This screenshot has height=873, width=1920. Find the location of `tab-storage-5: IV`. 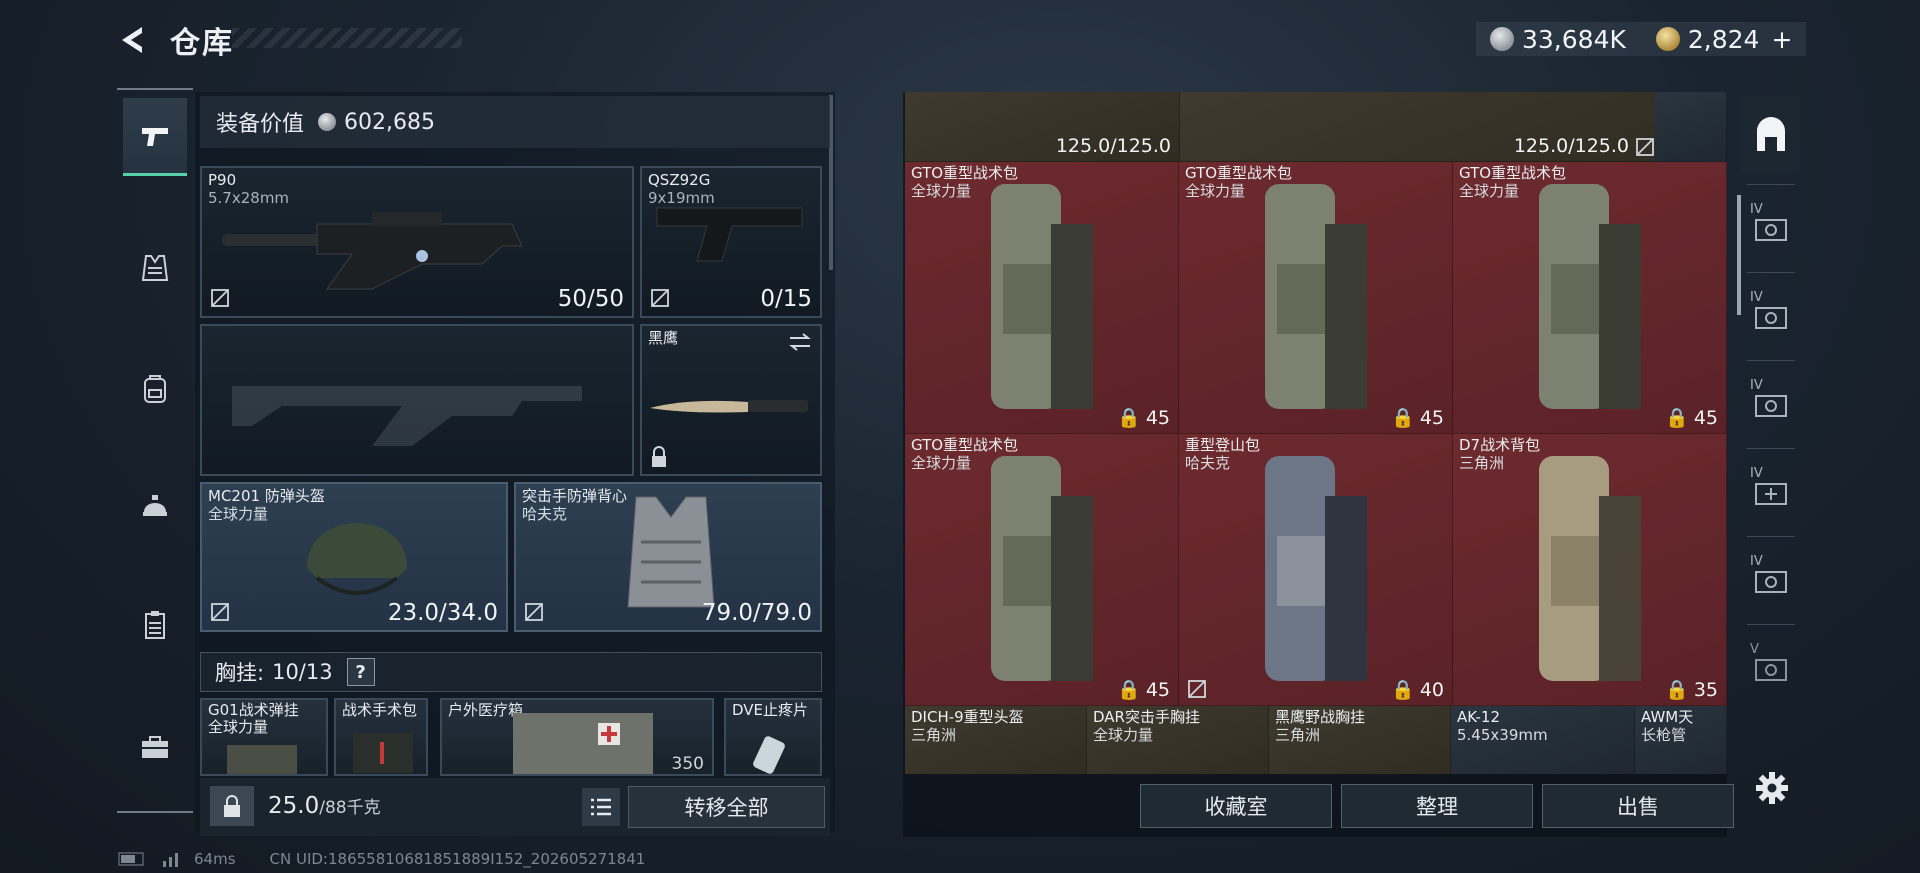

tab-storage-5: IV is located at coordinates (1771, 579).